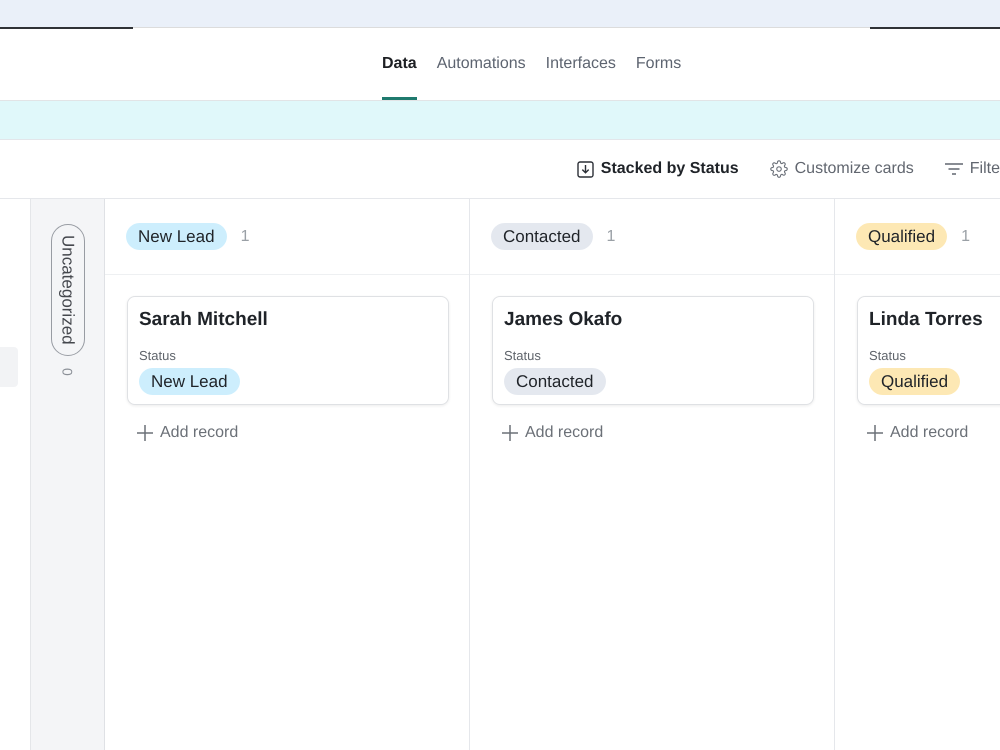  What do you see at coordinates (779, 169) in the screenshot?
I see `settings-icon` at bounding box center [779, 169].